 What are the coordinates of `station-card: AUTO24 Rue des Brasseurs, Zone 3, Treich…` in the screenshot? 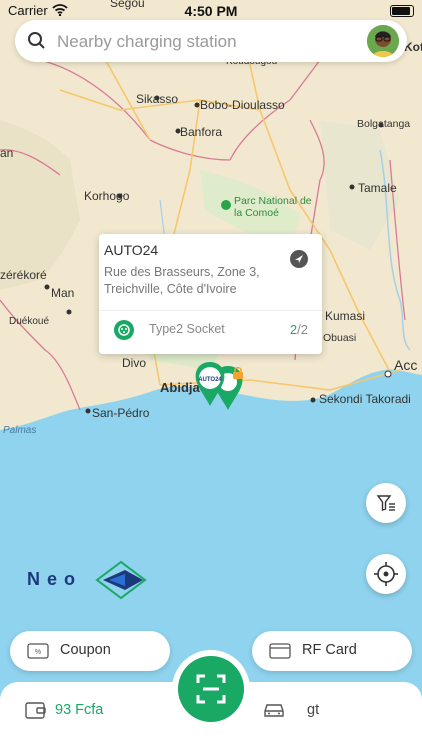 It's located at (210, 294).